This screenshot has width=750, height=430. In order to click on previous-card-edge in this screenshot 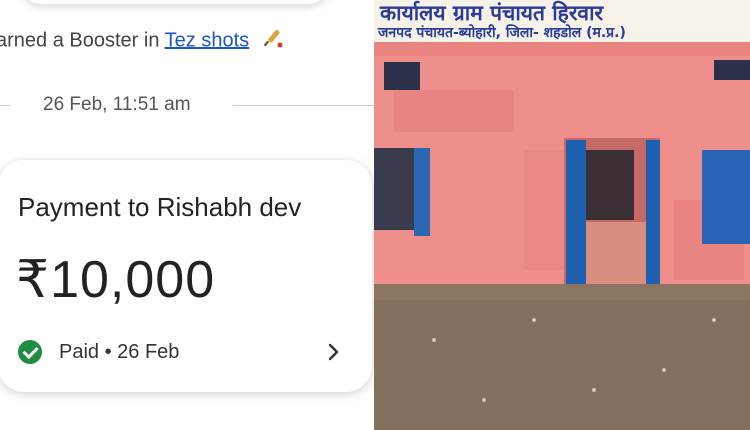, I will do `click(175, 2)`.